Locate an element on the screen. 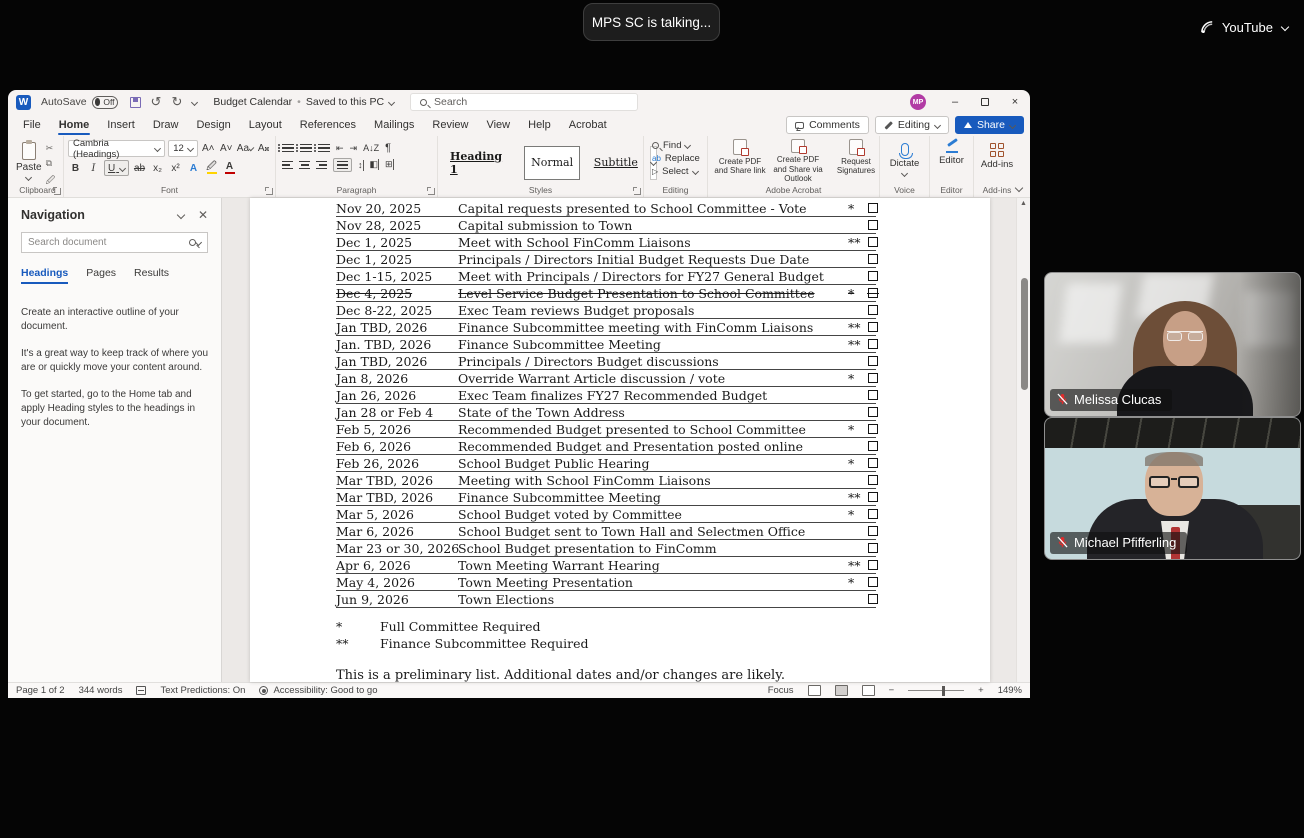  focus-button: Focus is located at coordinates (781, 690).